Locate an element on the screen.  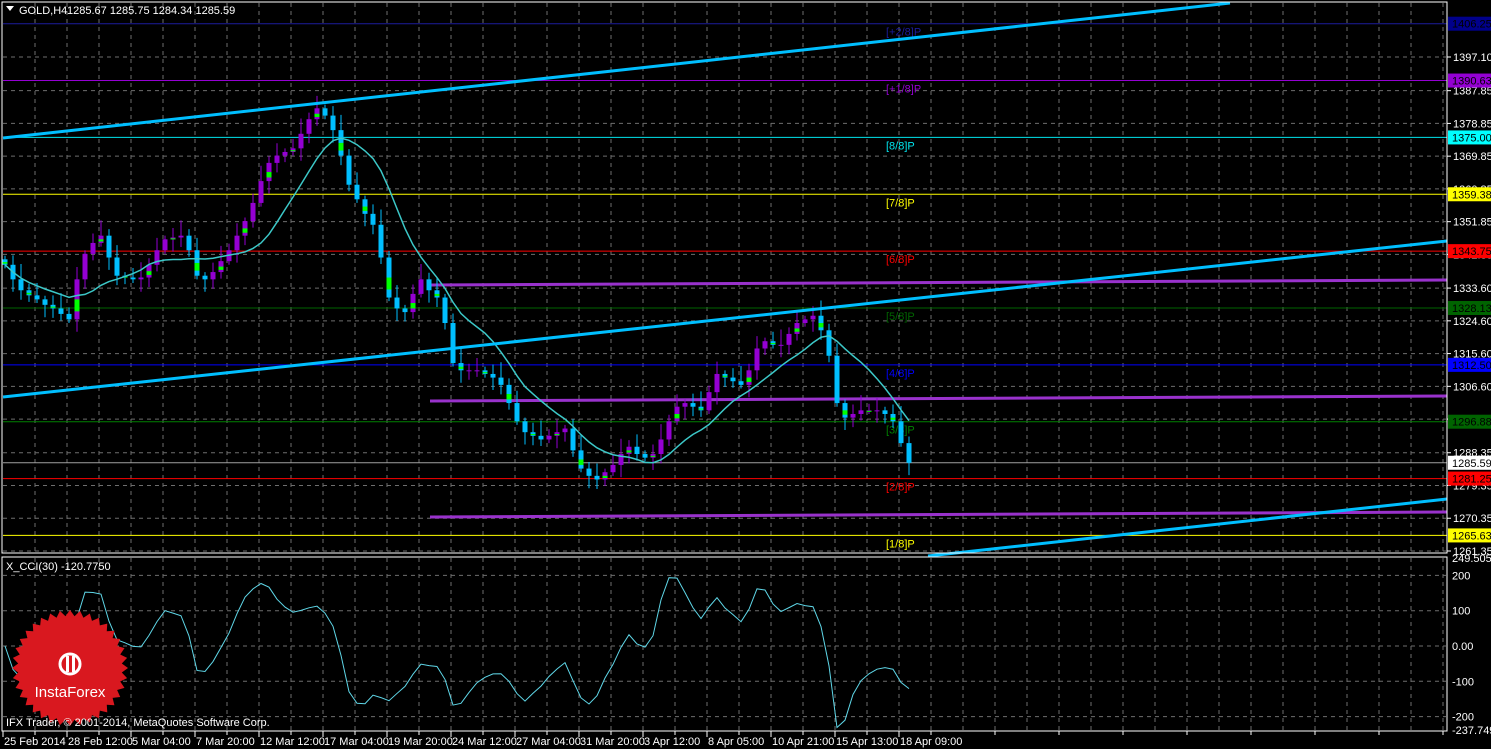
cci-axis-label: -200 is located at coordinates (1463, 718).